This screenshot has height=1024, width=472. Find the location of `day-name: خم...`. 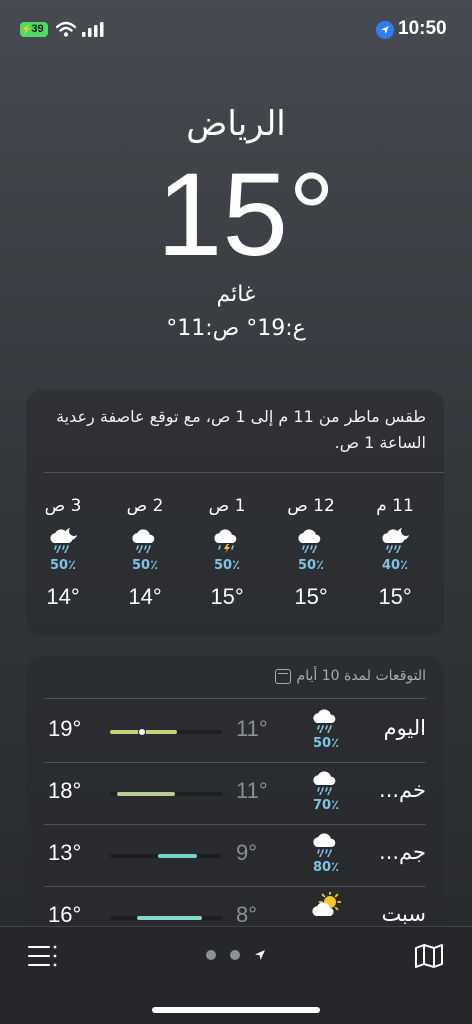

day-name: خم... is located at coordinates (402, 790).